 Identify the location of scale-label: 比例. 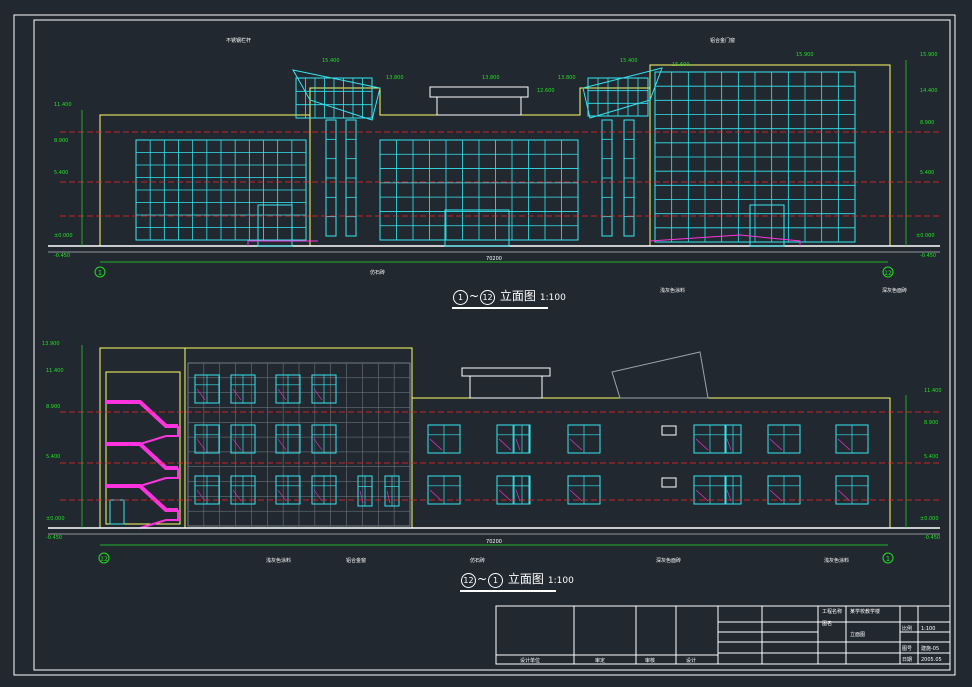
(907, 628).